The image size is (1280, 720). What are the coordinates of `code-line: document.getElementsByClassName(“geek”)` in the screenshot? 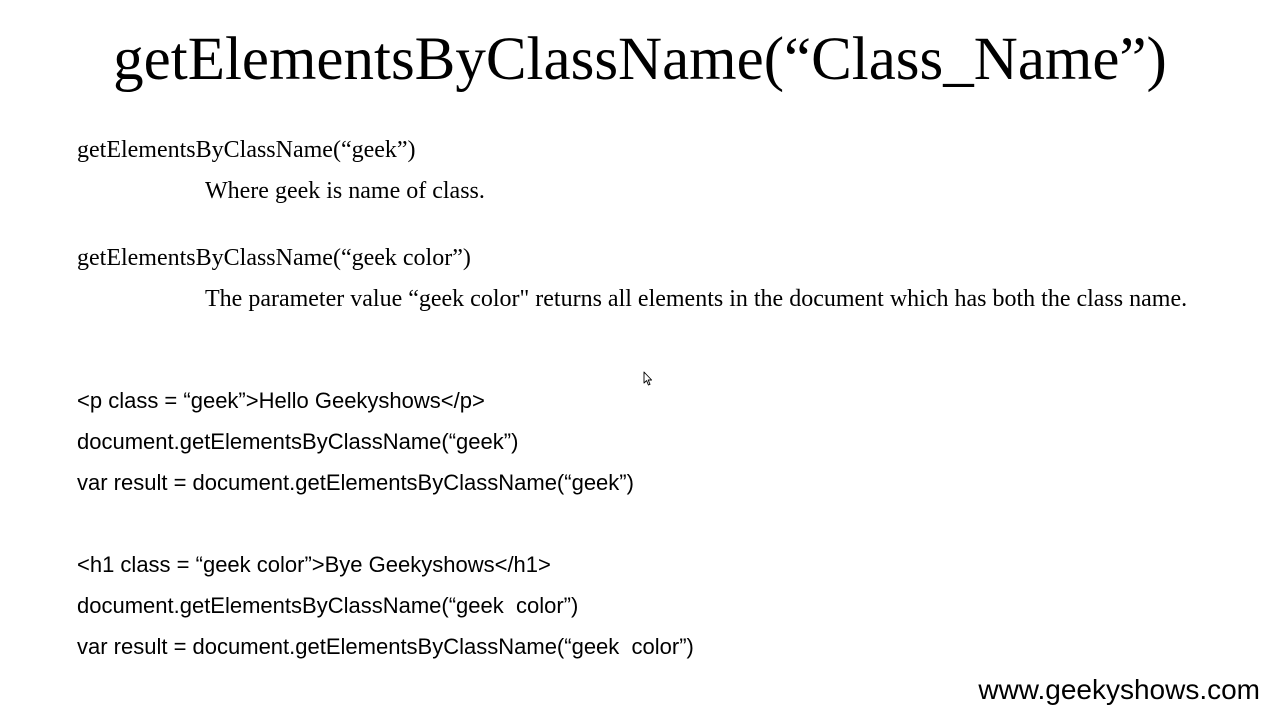 It's located at (298, 441).